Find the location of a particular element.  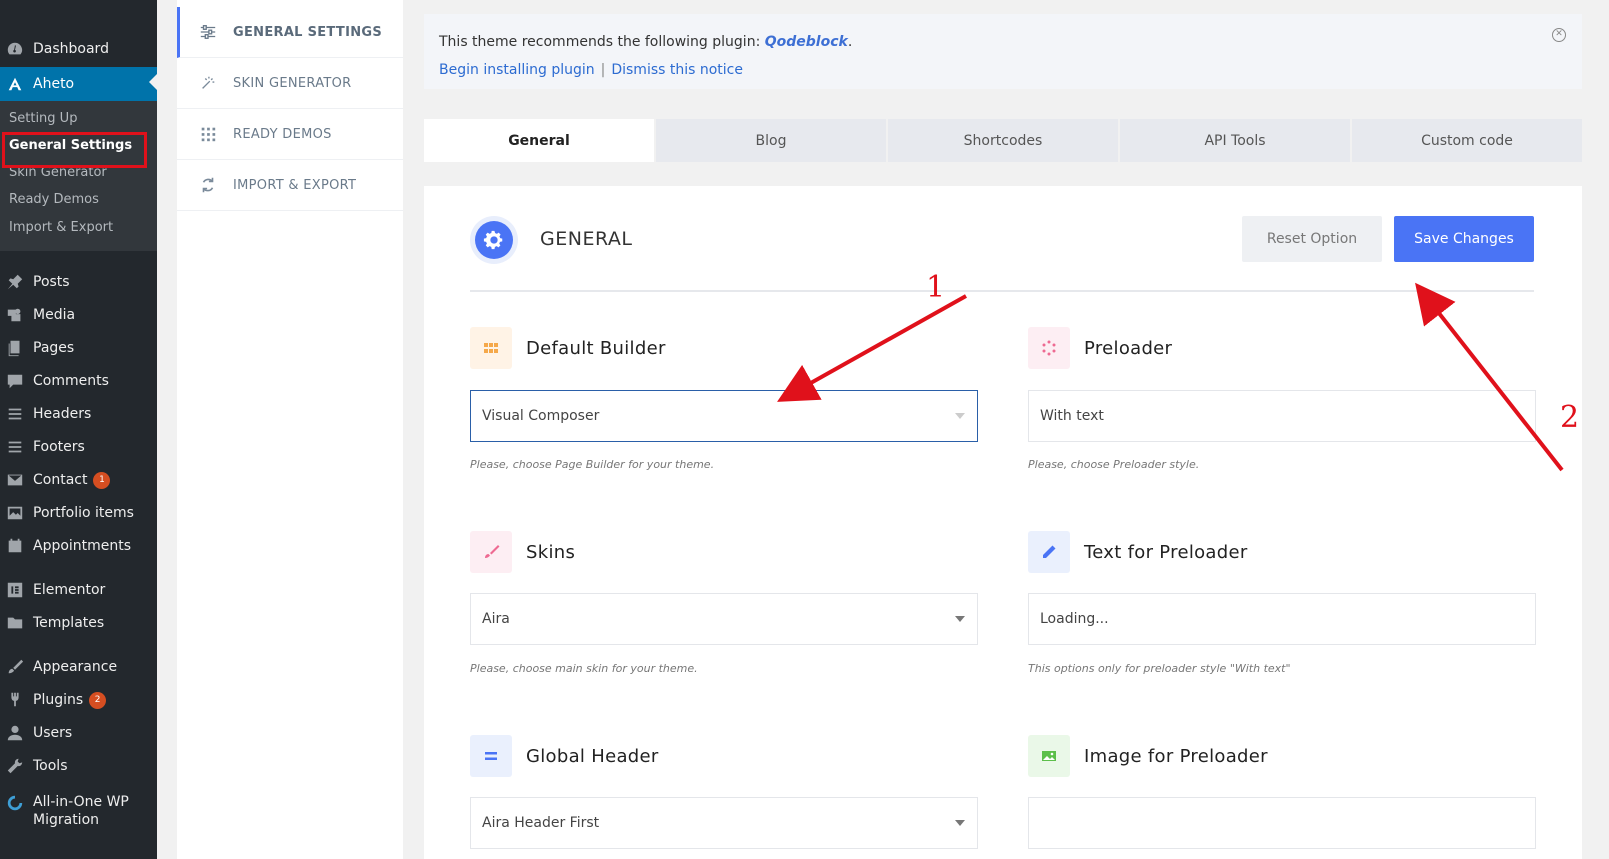

field-label: Default Builder is located at coordinates (596, 348).